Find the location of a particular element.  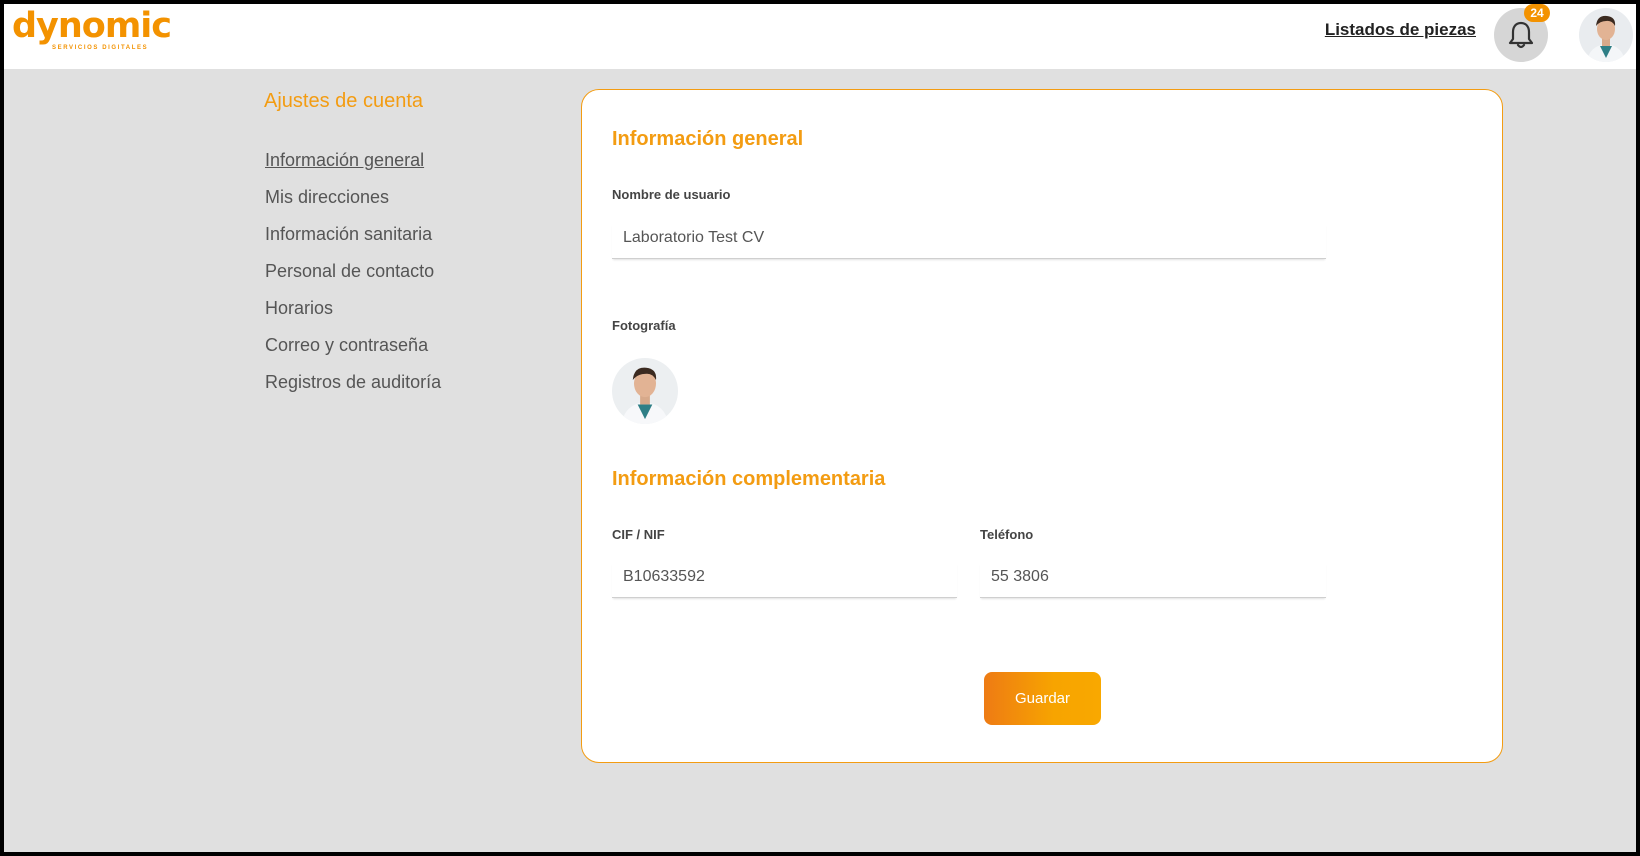

sidebar-item-informacion-general: Información general is located at coordinates (353, 164).